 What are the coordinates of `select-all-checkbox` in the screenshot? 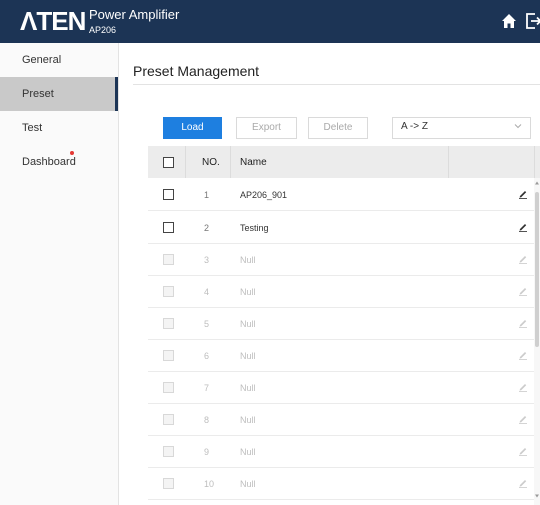 It's located at (168, 162).